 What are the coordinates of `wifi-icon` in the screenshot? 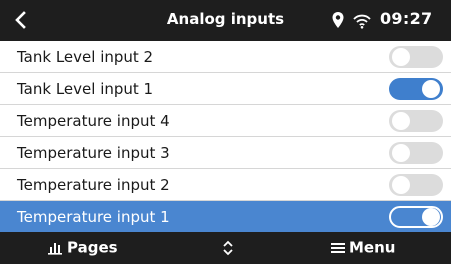 It's located at (362, 21).